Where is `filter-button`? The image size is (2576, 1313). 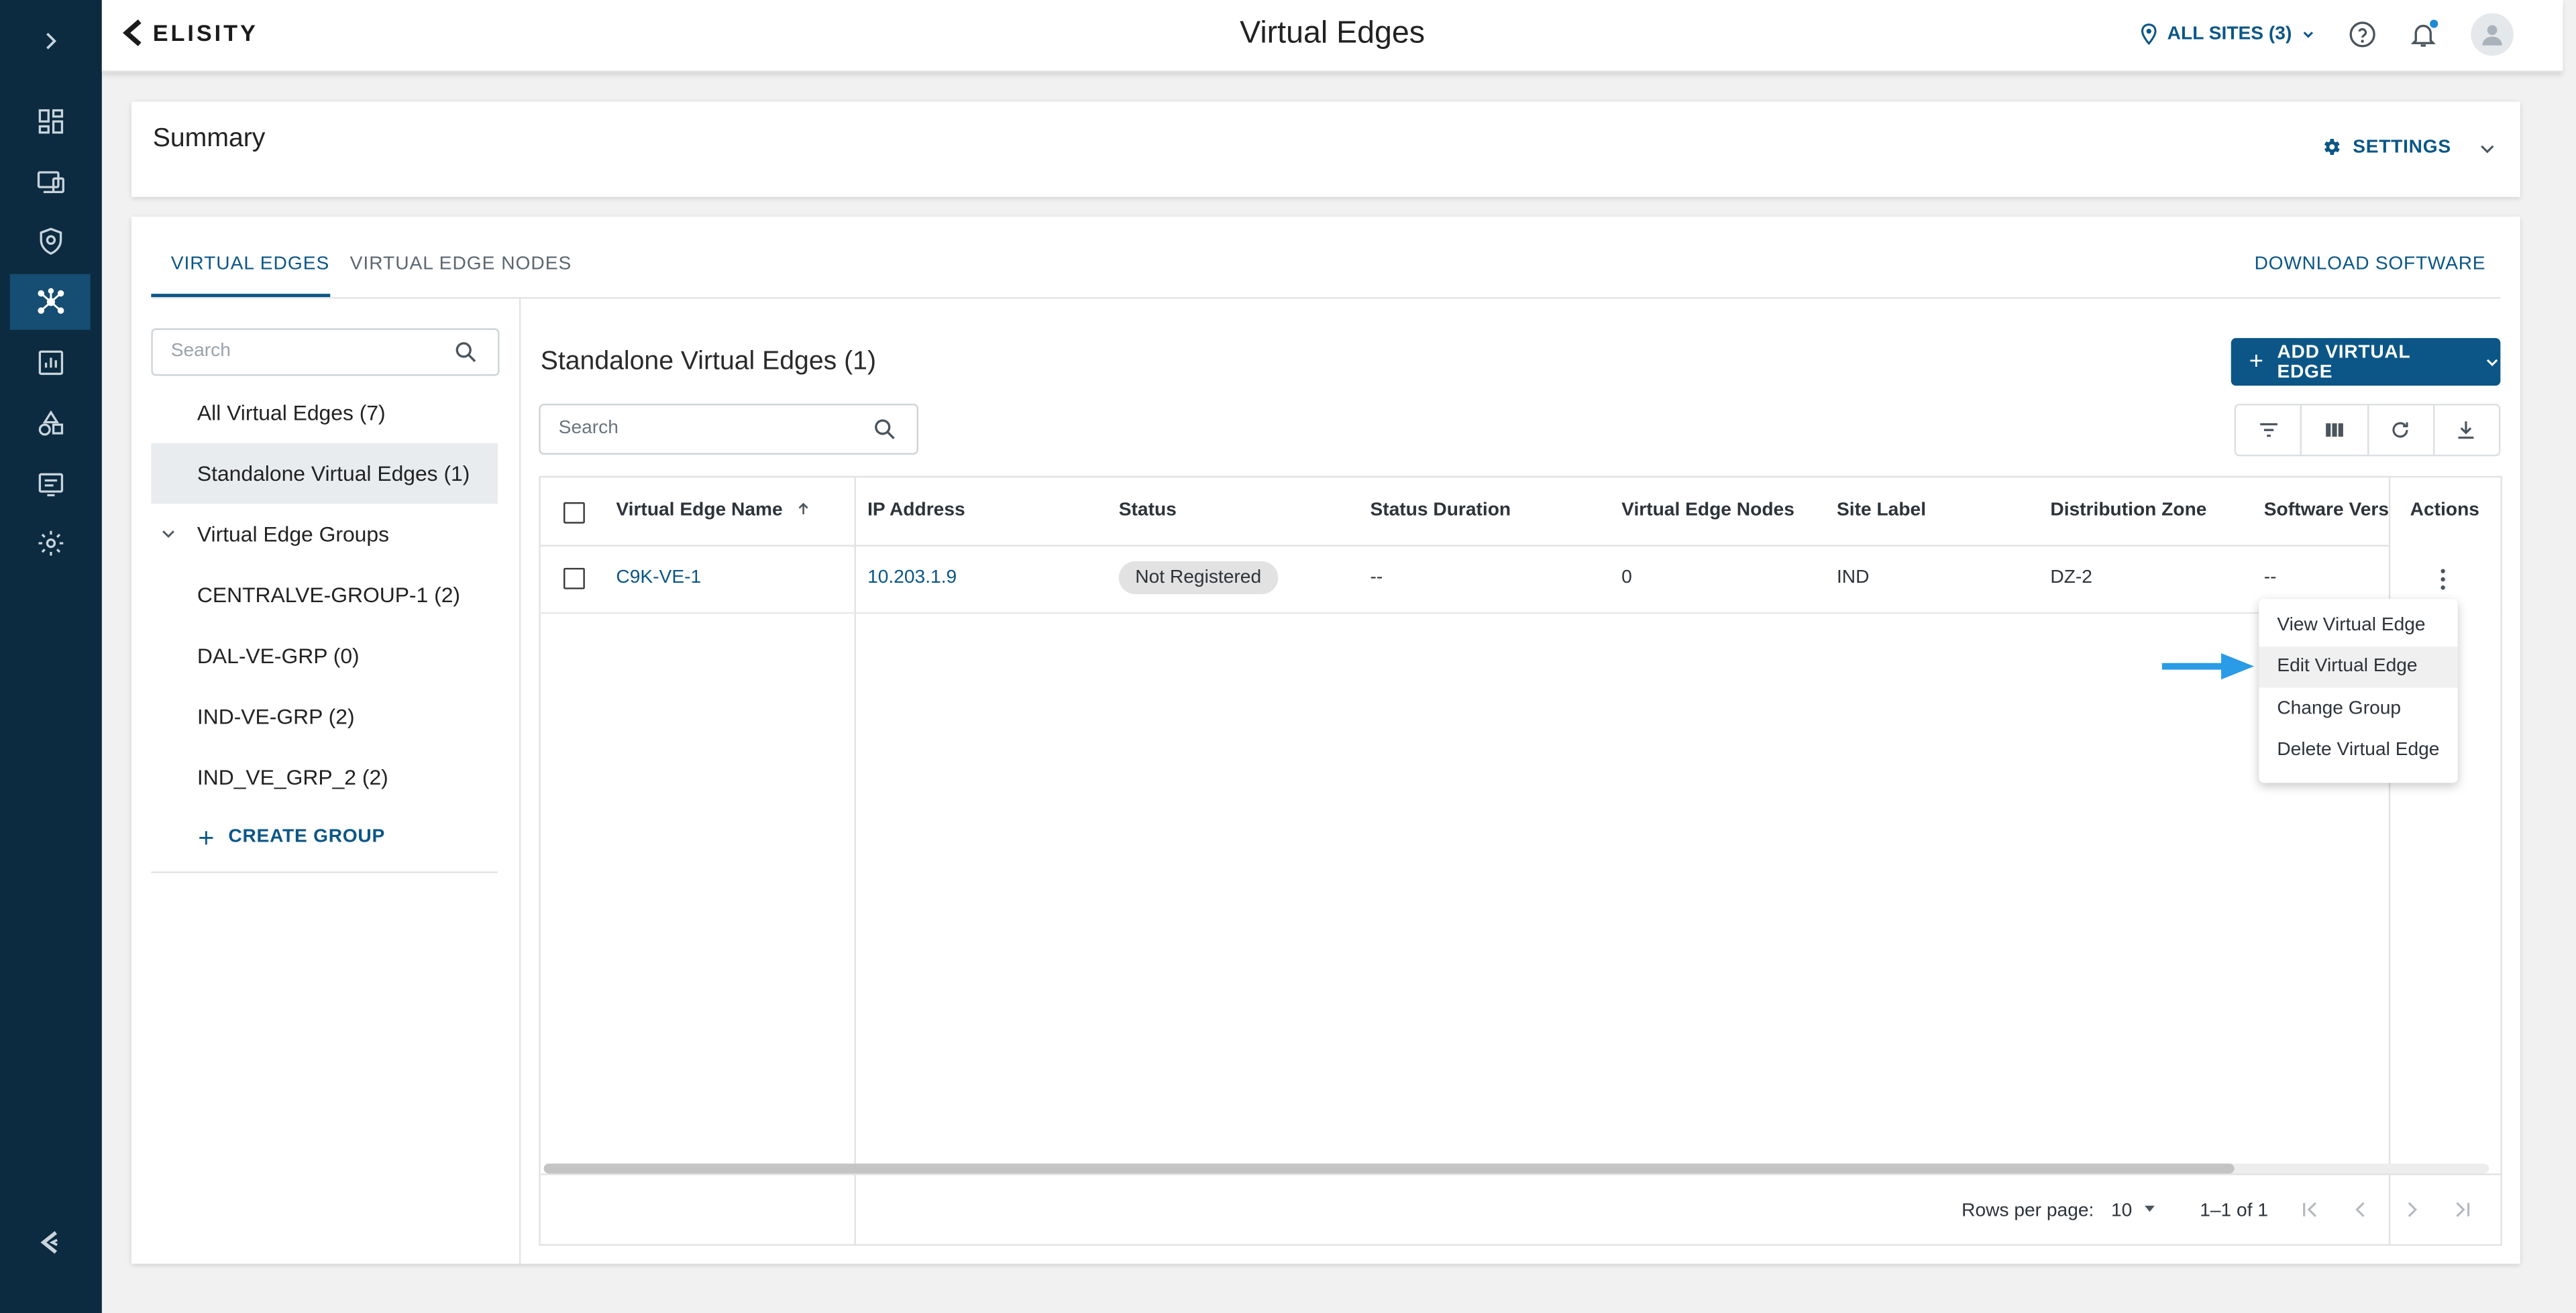
filter-button is located at coordinates (2269, 430).